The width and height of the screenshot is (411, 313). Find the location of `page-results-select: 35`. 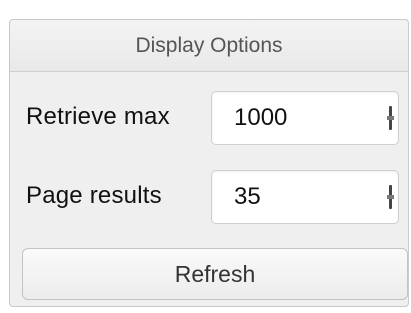

page-results-select: 35 is located at coordinates (305, 197).